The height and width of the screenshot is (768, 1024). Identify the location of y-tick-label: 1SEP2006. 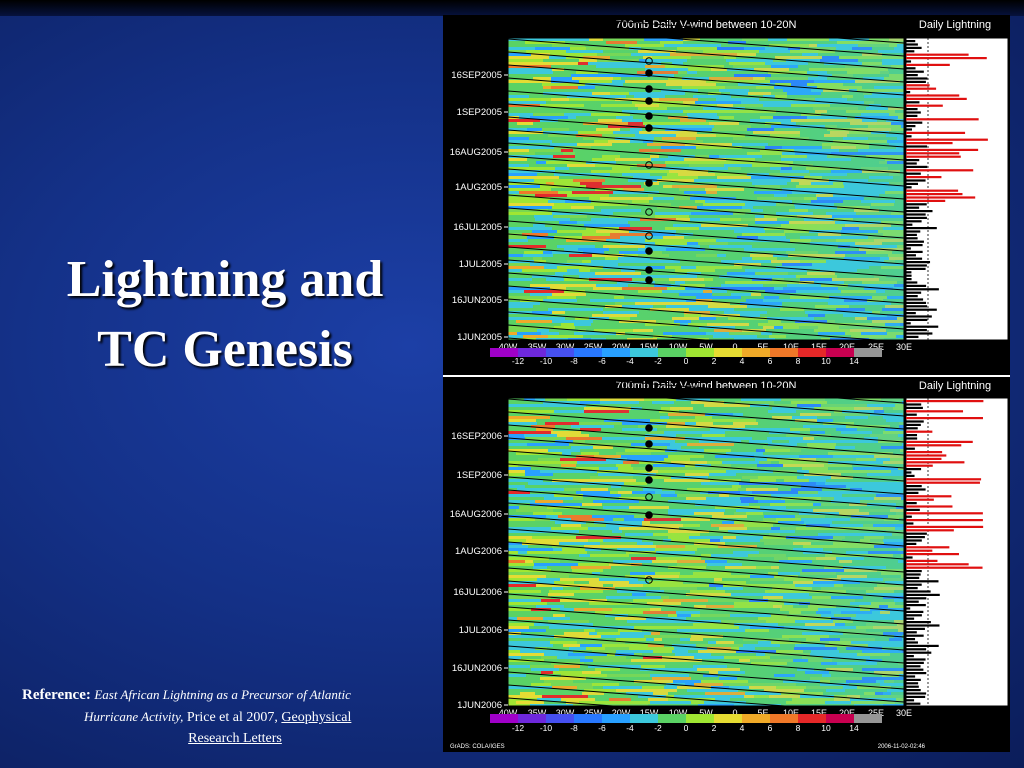
(479, 475).